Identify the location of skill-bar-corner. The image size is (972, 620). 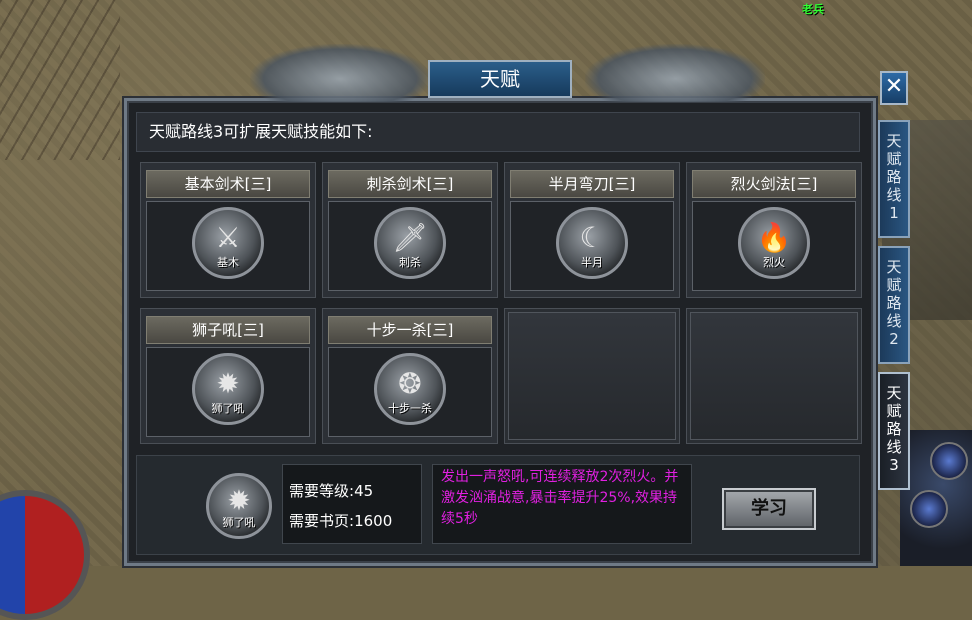
(936, 498).